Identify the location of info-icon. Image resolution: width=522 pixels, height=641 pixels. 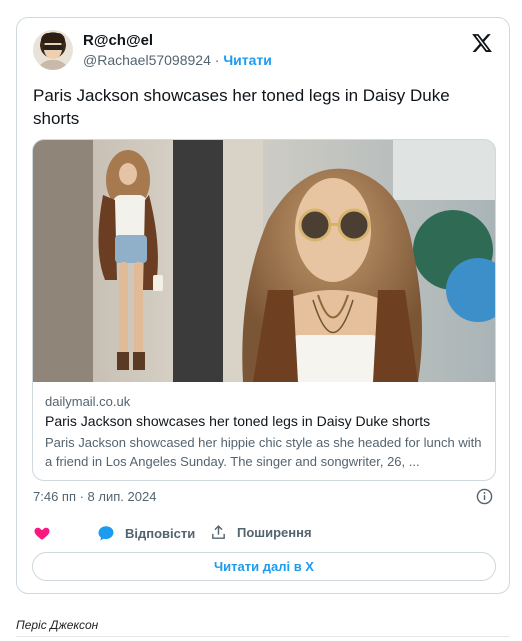
(484, 496).